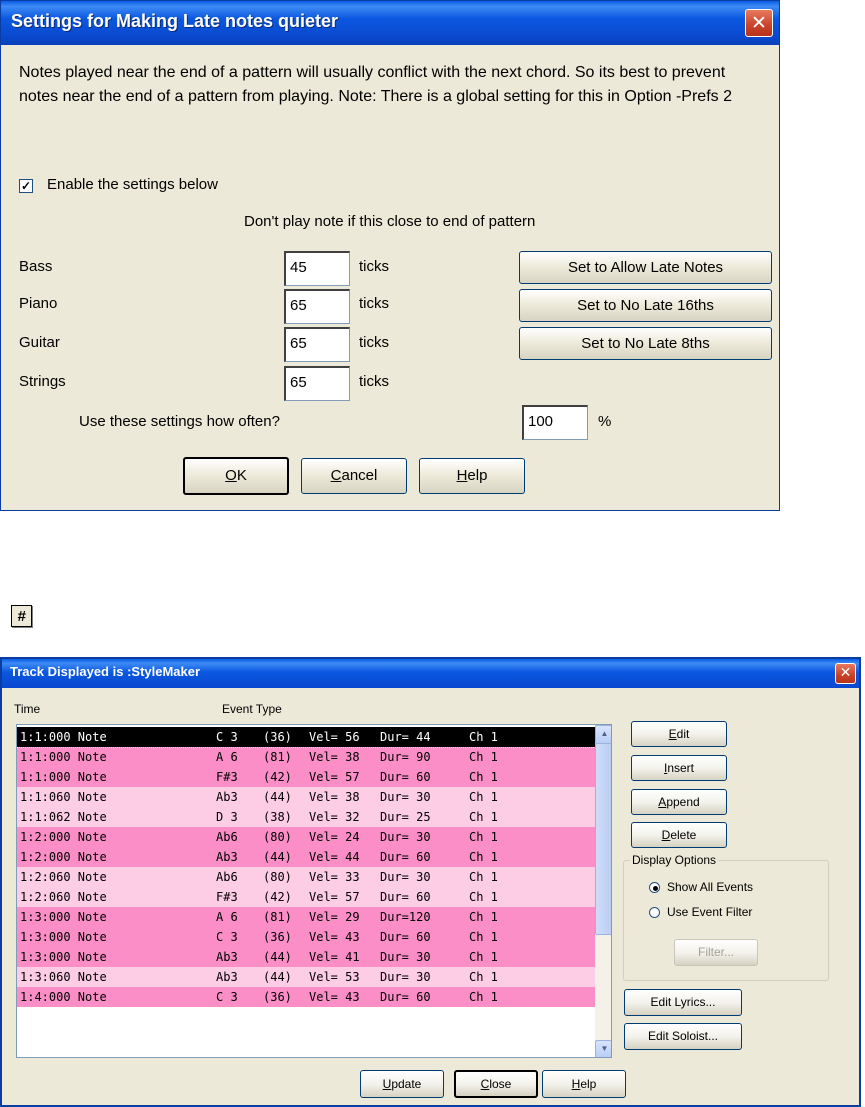 The height and width of the screenshot is (1107, 865). Describe the element at coordinates (277, 977) in the screenshot. I see `cell-number: (44)` at that location.